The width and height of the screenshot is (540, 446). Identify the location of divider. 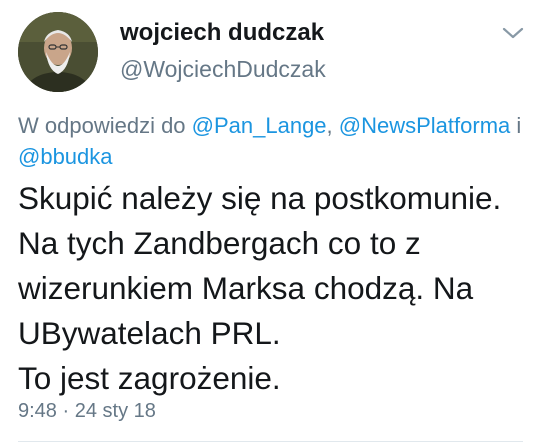
(270, 441).